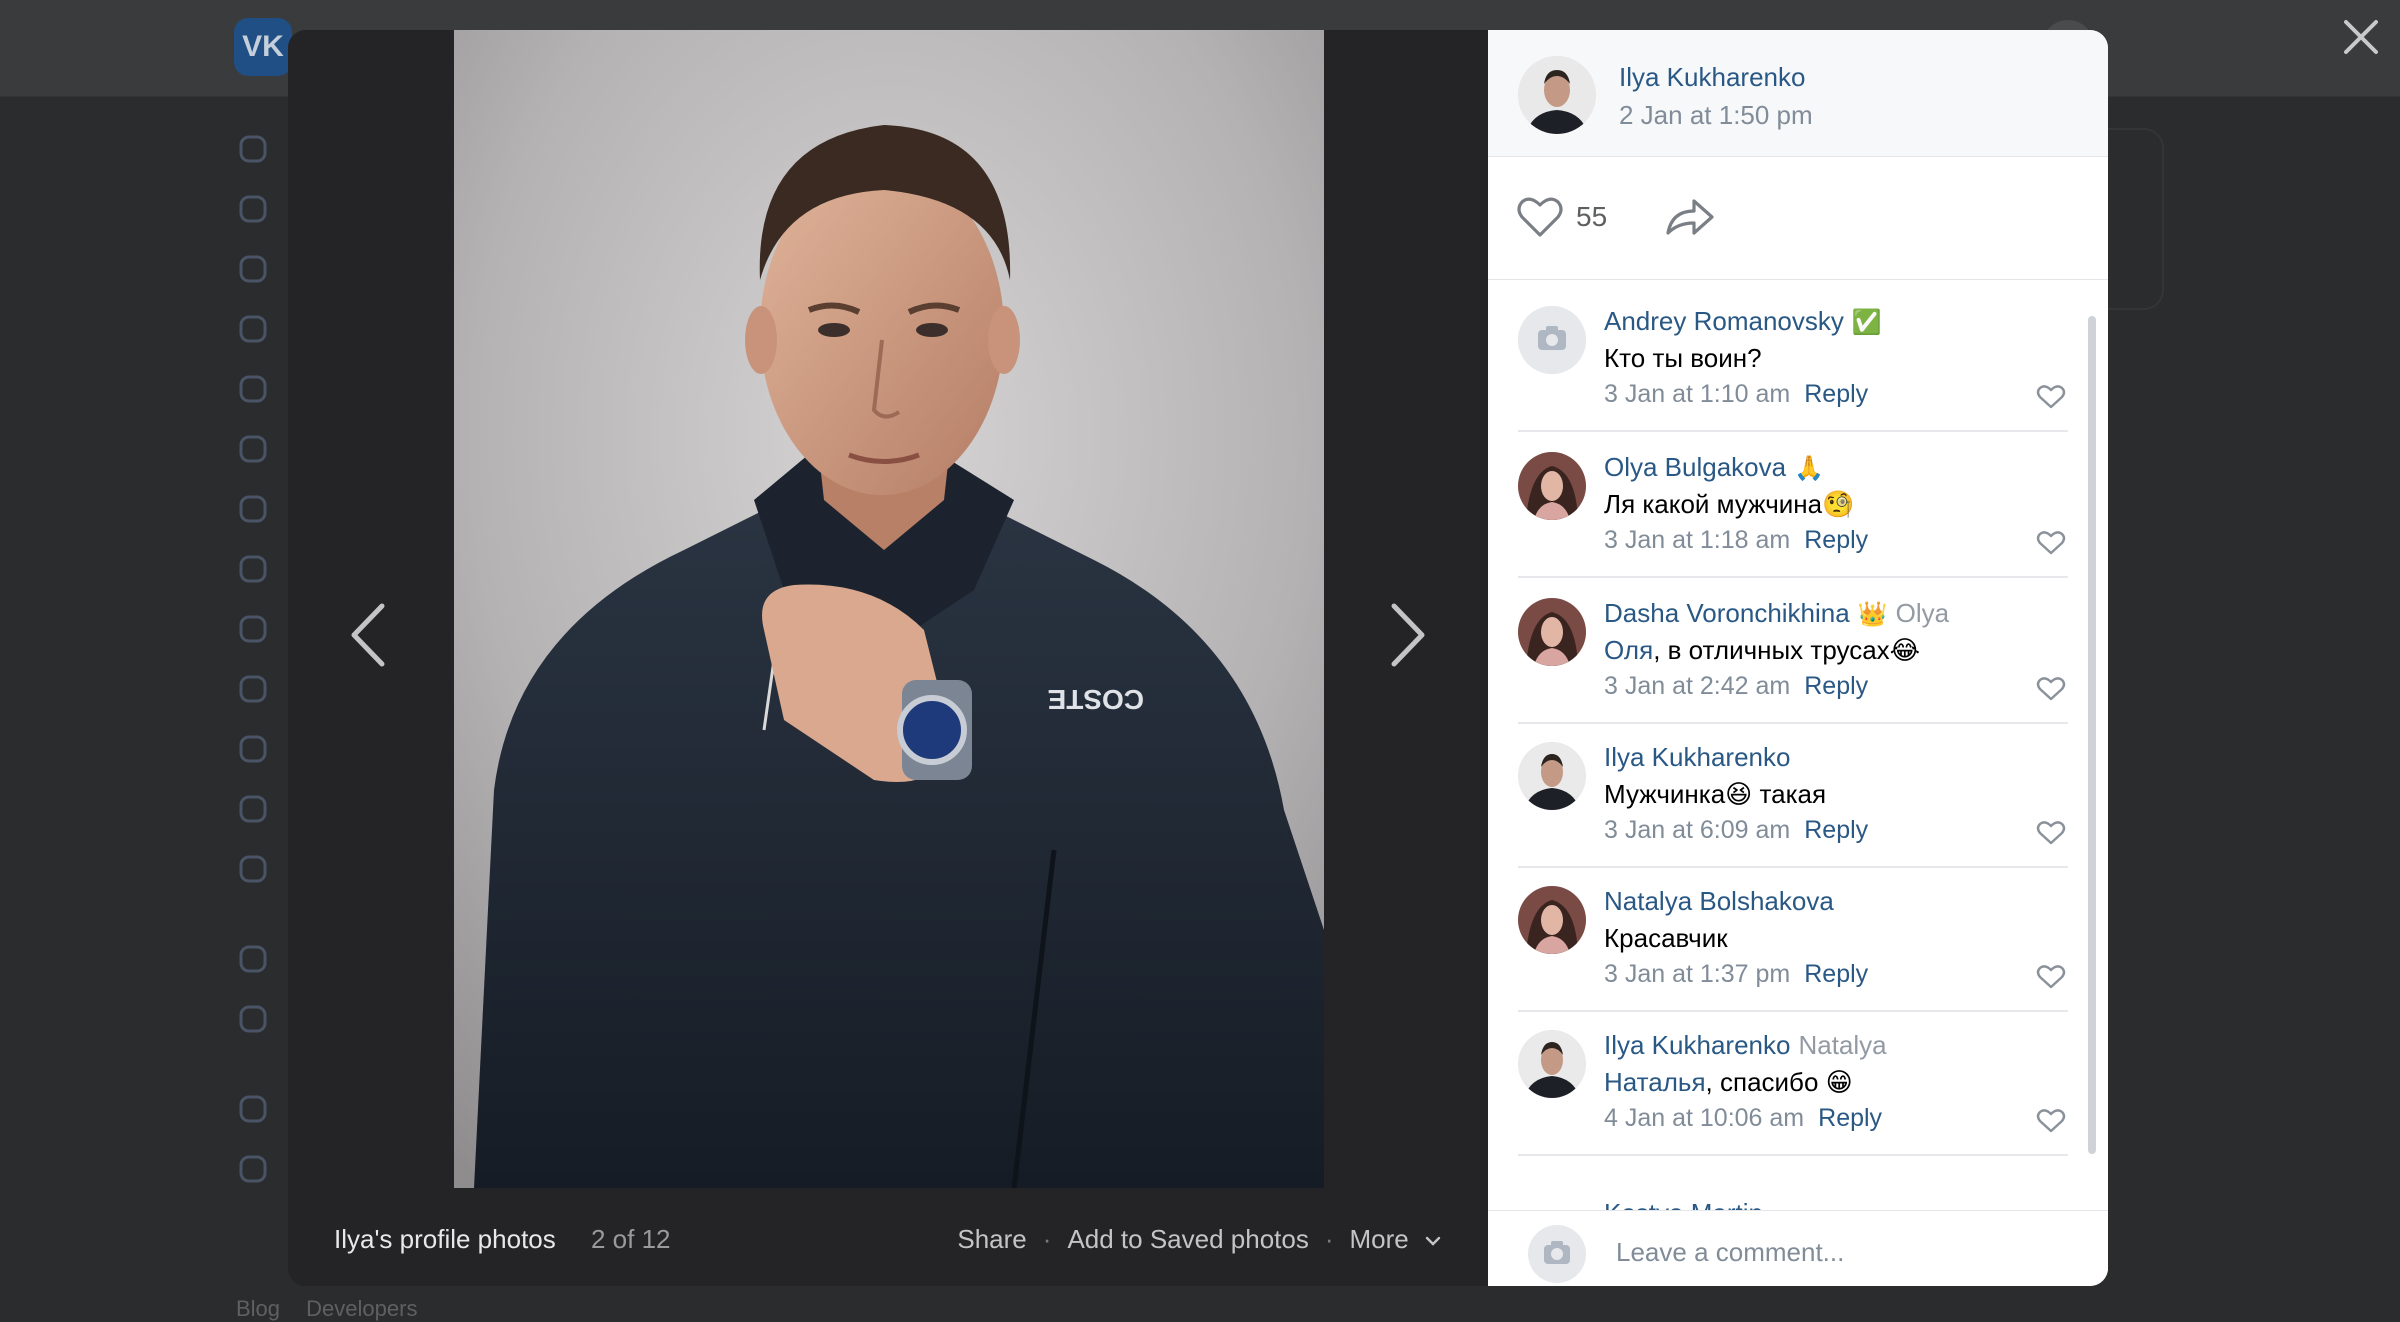 The width and height of the screenshot is (2400, 1322). I want to click on mention-link: Оля, so click(1628, 650).